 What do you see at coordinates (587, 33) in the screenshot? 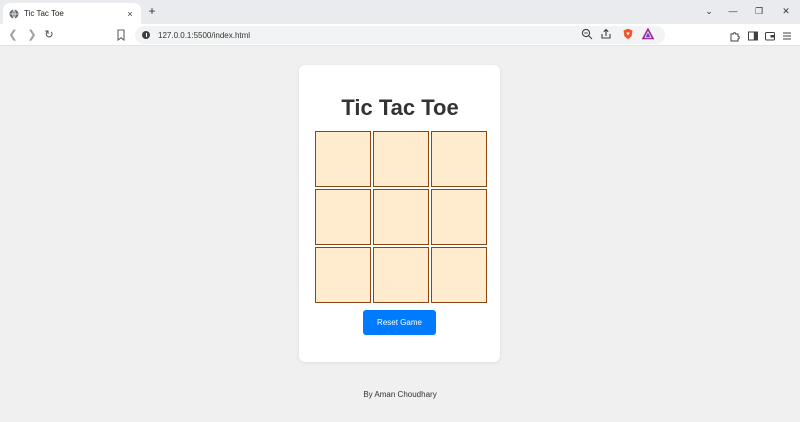
I see `zoom-out-icon` at bounding box center [587, 33].